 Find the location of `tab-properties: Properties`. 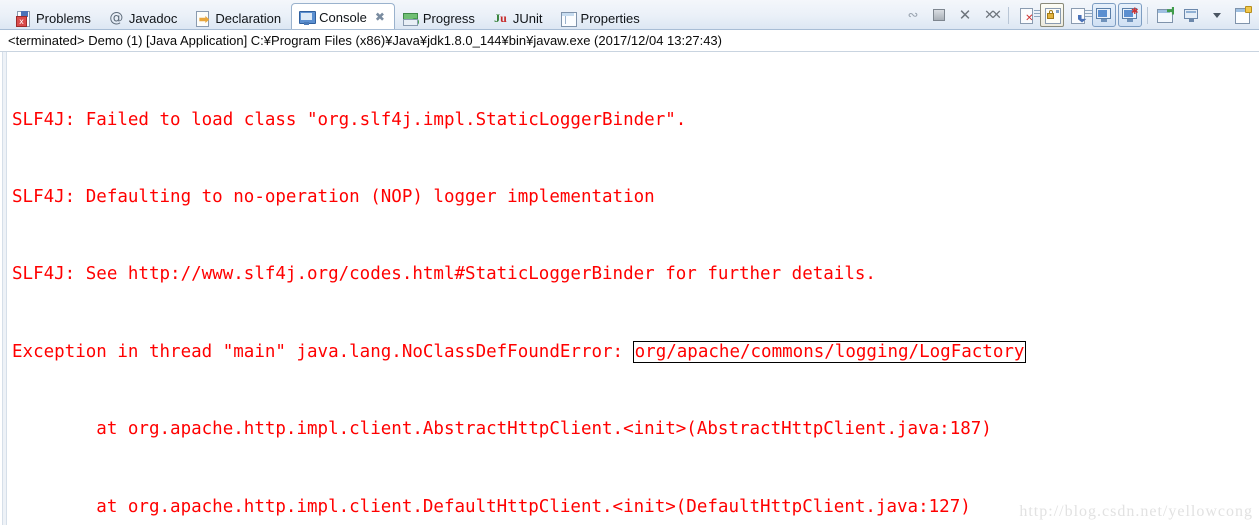

tab-properties: Properties is located at coordinates (601, 17).